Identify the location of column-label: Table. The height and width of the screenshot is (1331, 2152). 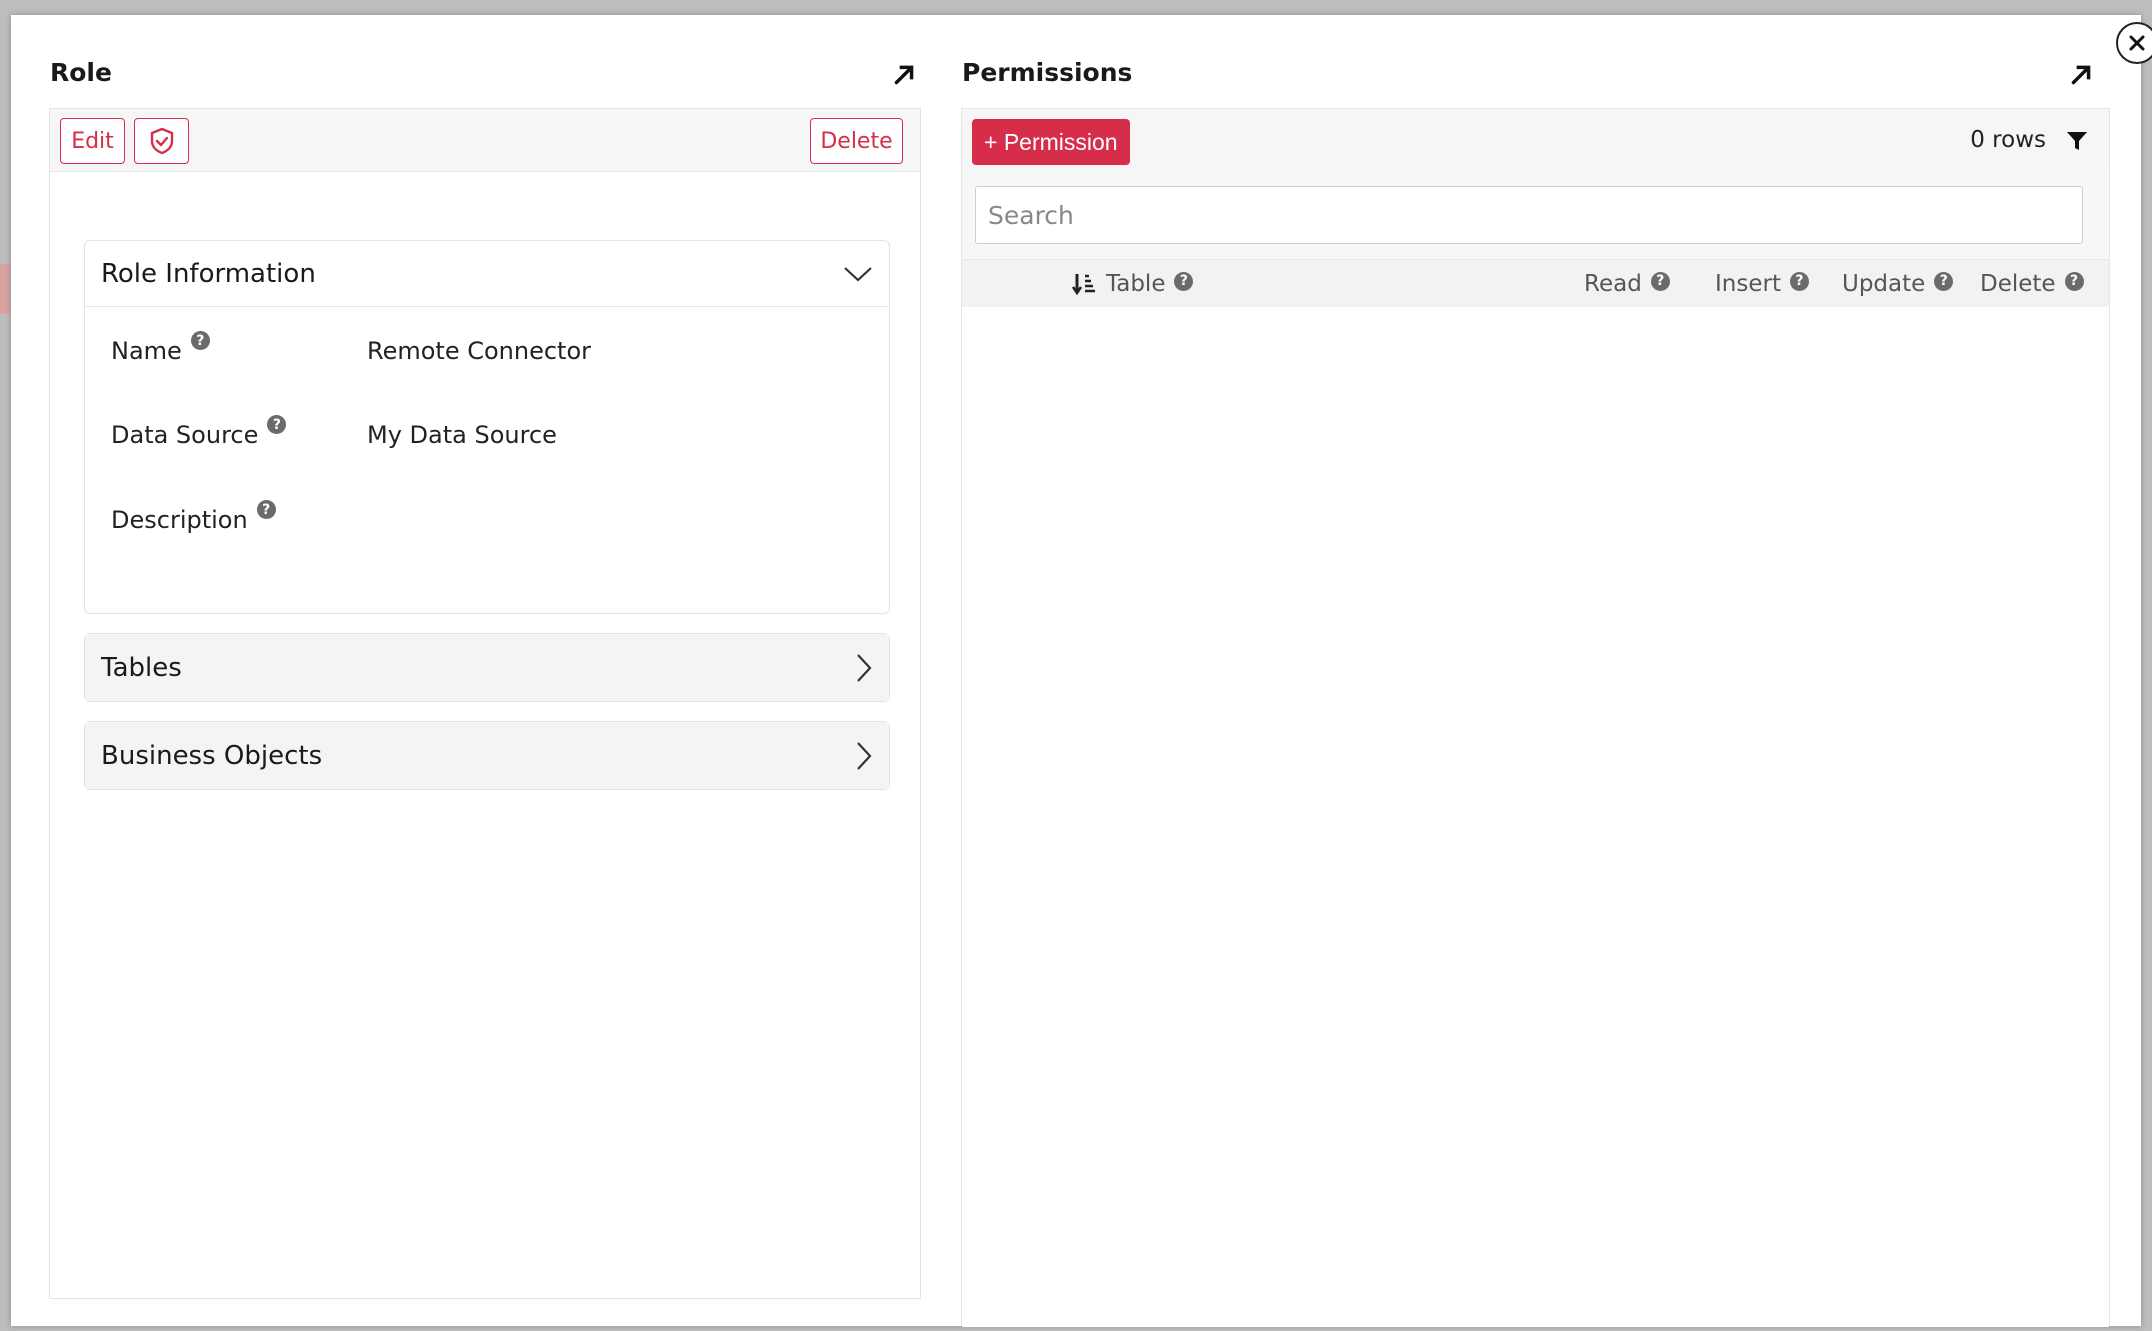
(1136, 284).